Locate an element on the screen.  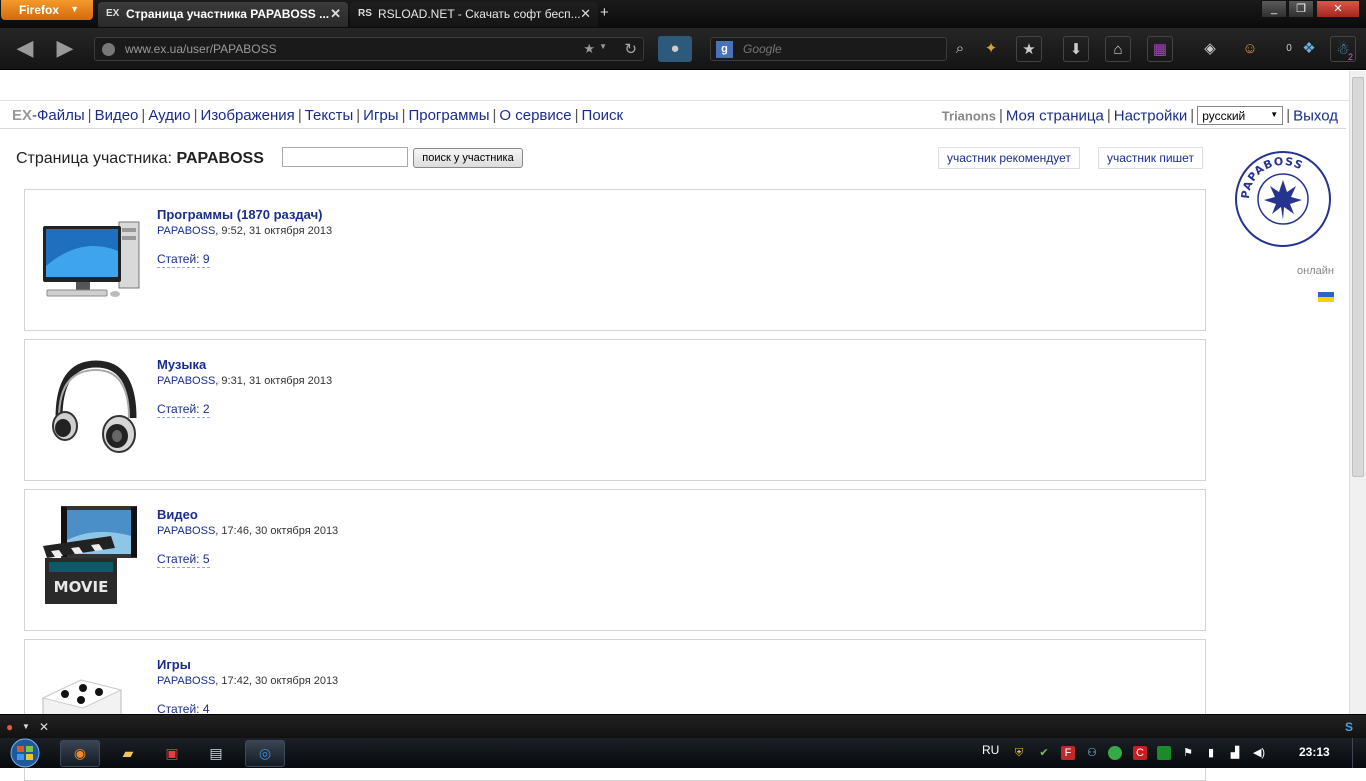
taskbar-notepad-icon: ▤ is located at coordinates (216, 753).